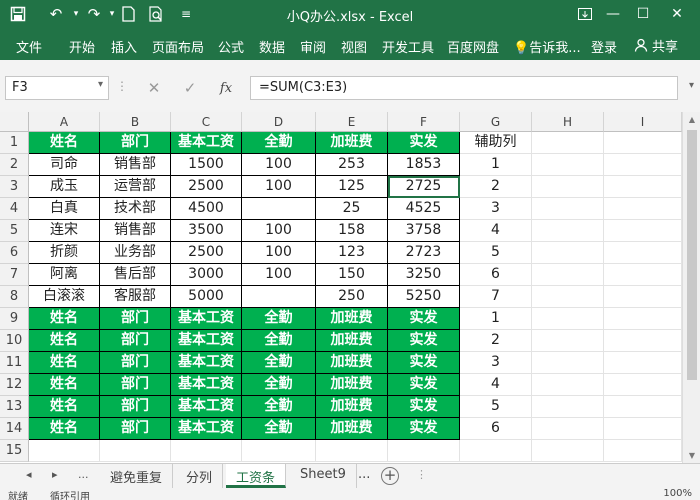  Describe the element at coordinates (64, 297) in the screenshot. I see `cell-a8: 白滚滚` at that location.